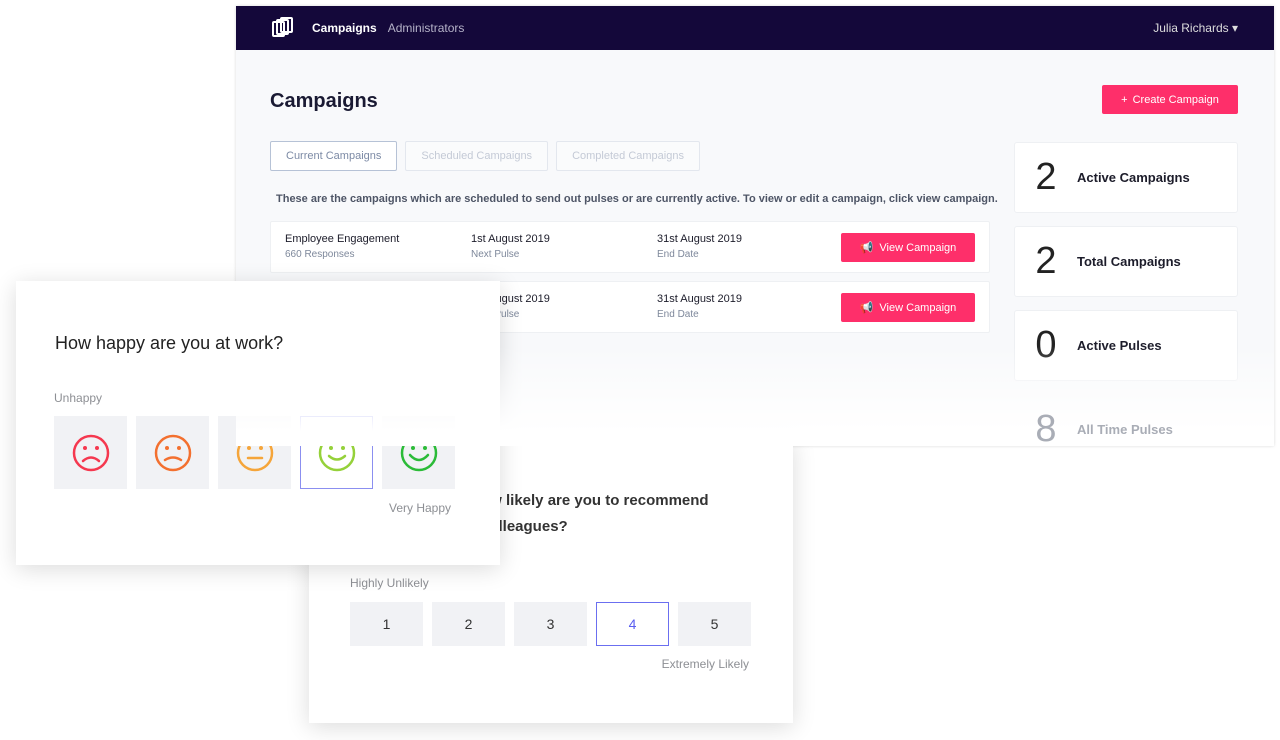  What do you see at coordinates (334, 156) in the screenshot?
I see `tab-current: Current Campaigns` at bounding box center [334, 156].